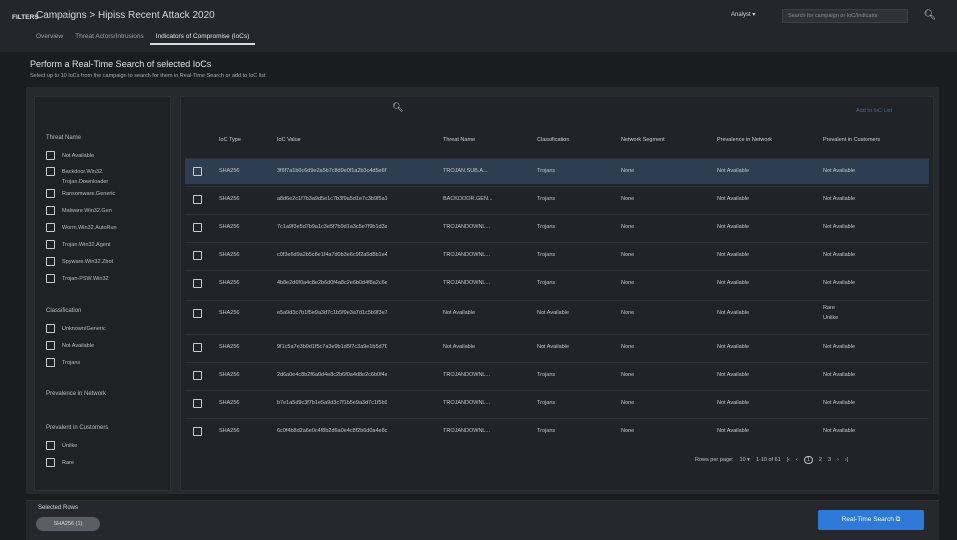 Image resolution: width=957 pixels, height=540 pixels. I want to click on column-header: Threat Name, so click(459, 140).